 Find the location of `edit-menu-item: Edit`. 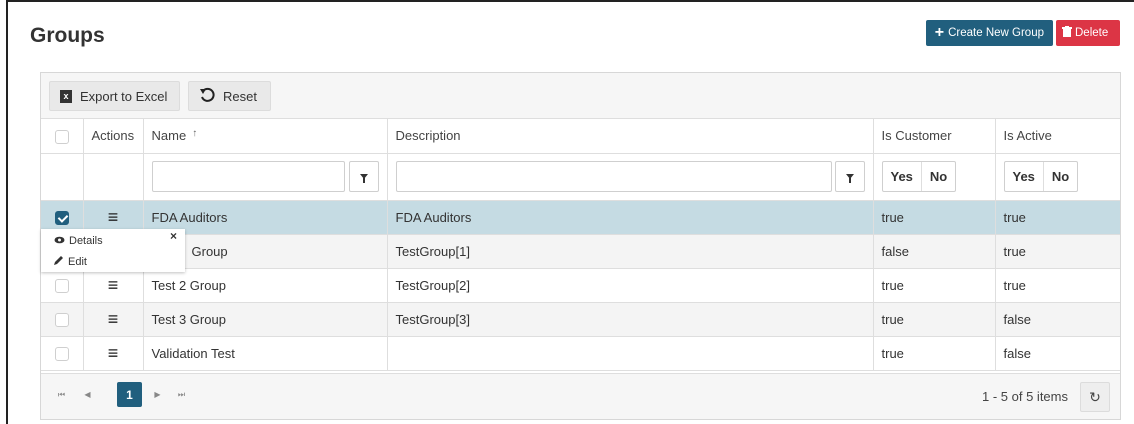

edit-menu-item: Edit is located at coordinates (70, 261).